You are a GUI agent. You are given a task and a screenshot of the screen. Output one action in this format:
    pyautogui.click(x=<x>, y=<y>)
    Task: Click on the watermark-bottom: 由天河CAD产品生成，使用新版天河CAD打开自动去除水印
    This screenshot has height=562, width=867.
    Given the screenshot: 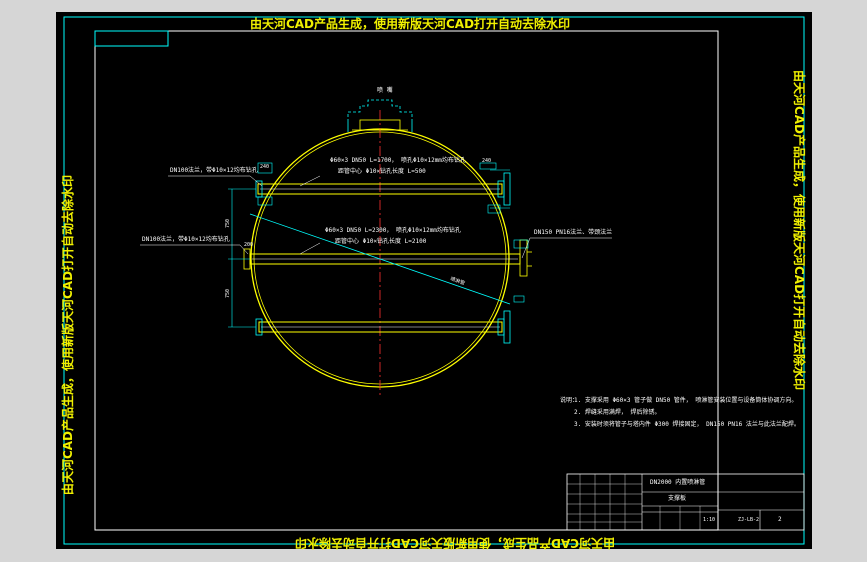 What is the action you would take?
    pyautogui.click(x=455, y=543)
    